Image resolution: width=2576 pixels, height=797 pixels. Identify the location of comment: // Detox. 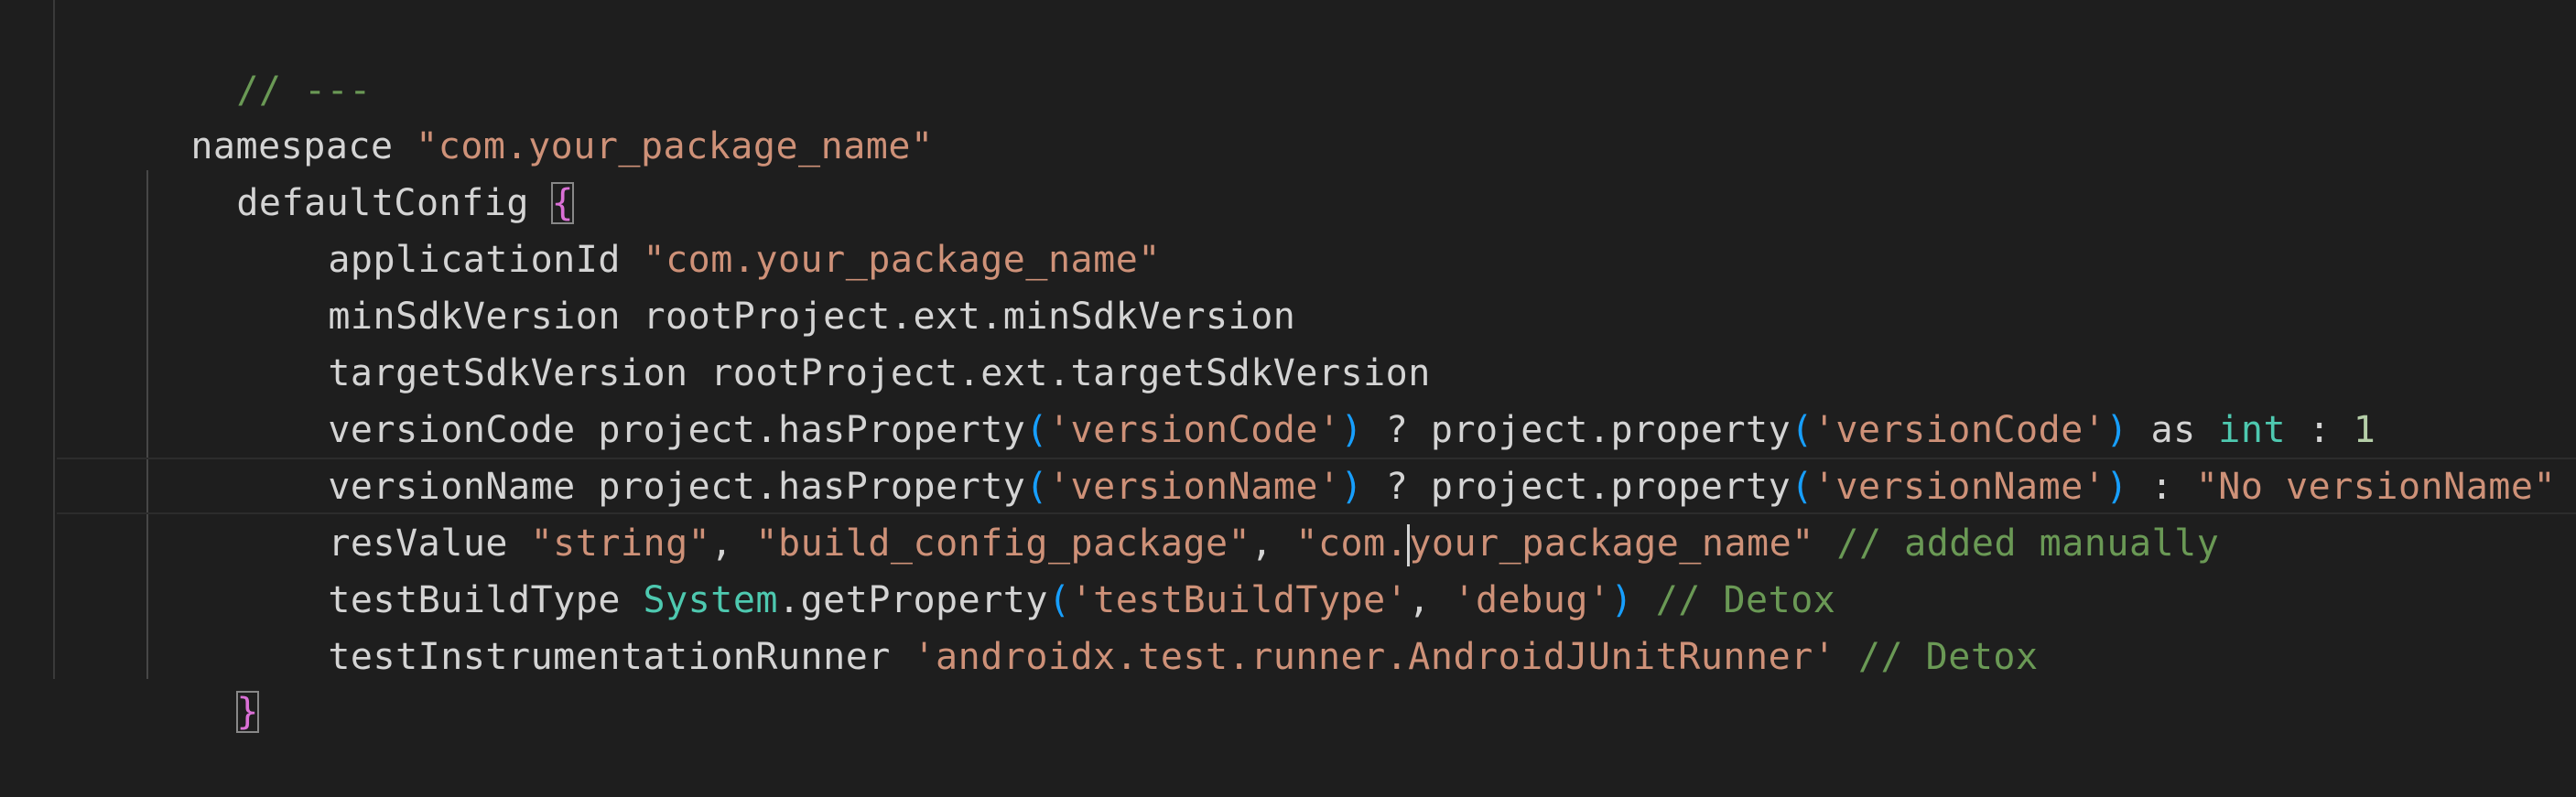
(1937, 657).